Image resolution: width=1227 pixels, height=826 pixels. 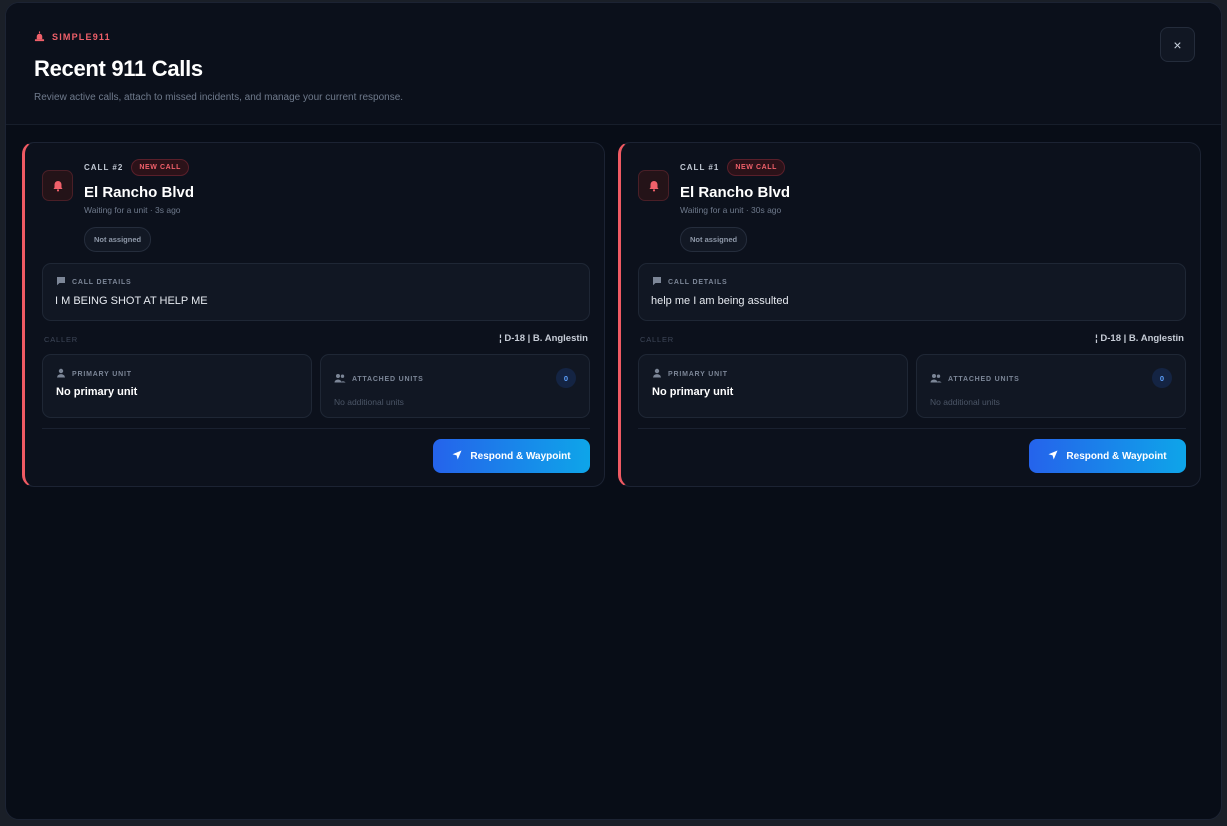 I want to click on call-details-box: CALL DETAILS I M BEING SHOT AT HELP ME, so click(x=316, y=292).